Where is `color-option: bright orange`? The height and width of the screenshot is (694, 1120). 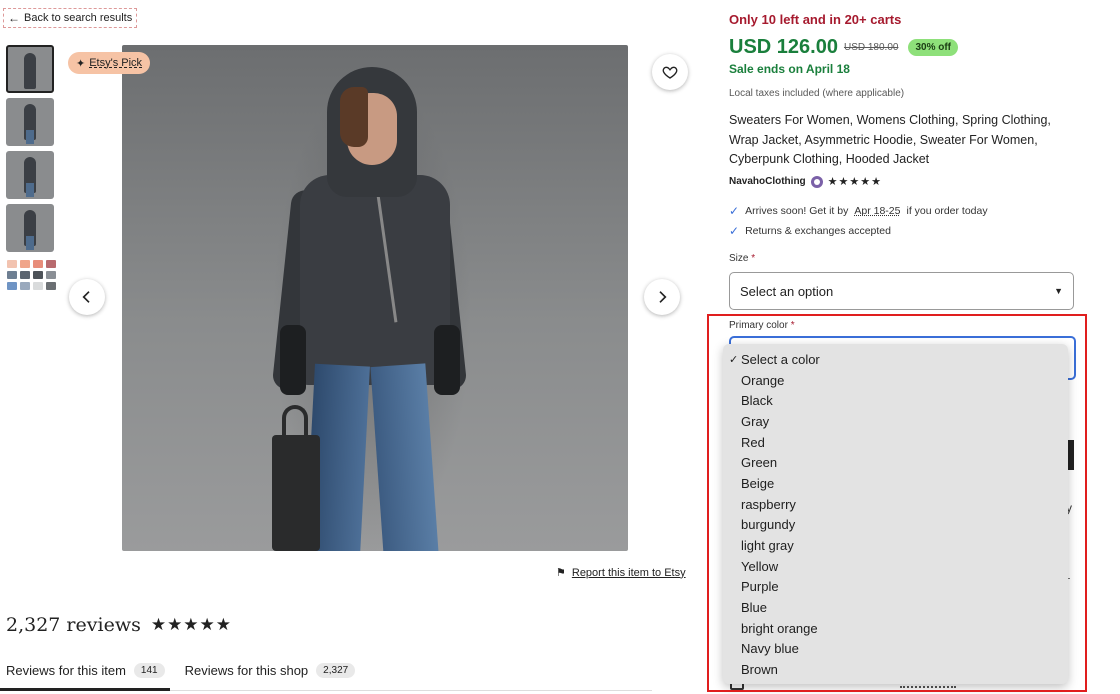
color-option: bright orange is located at coordinates (895, 628).